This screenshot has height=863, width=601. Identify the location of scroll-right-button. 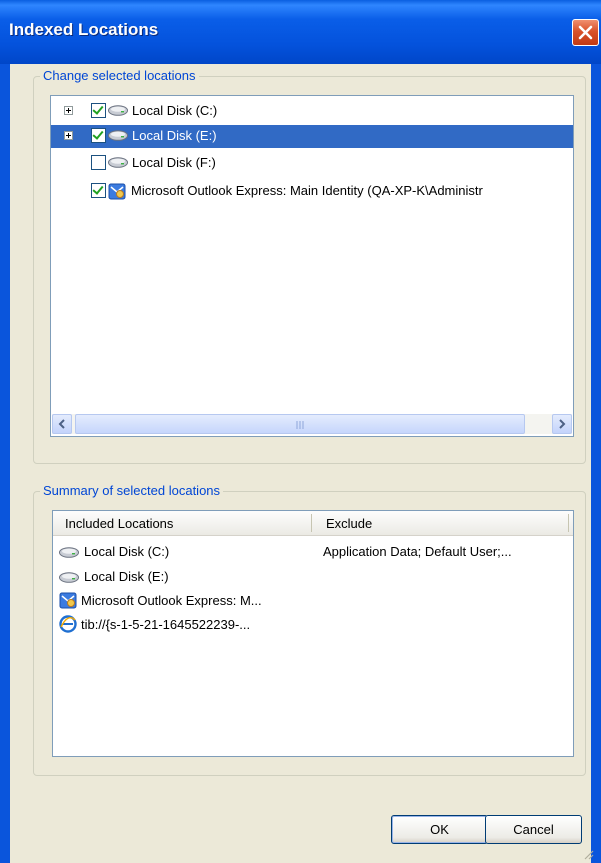
(562, 424).